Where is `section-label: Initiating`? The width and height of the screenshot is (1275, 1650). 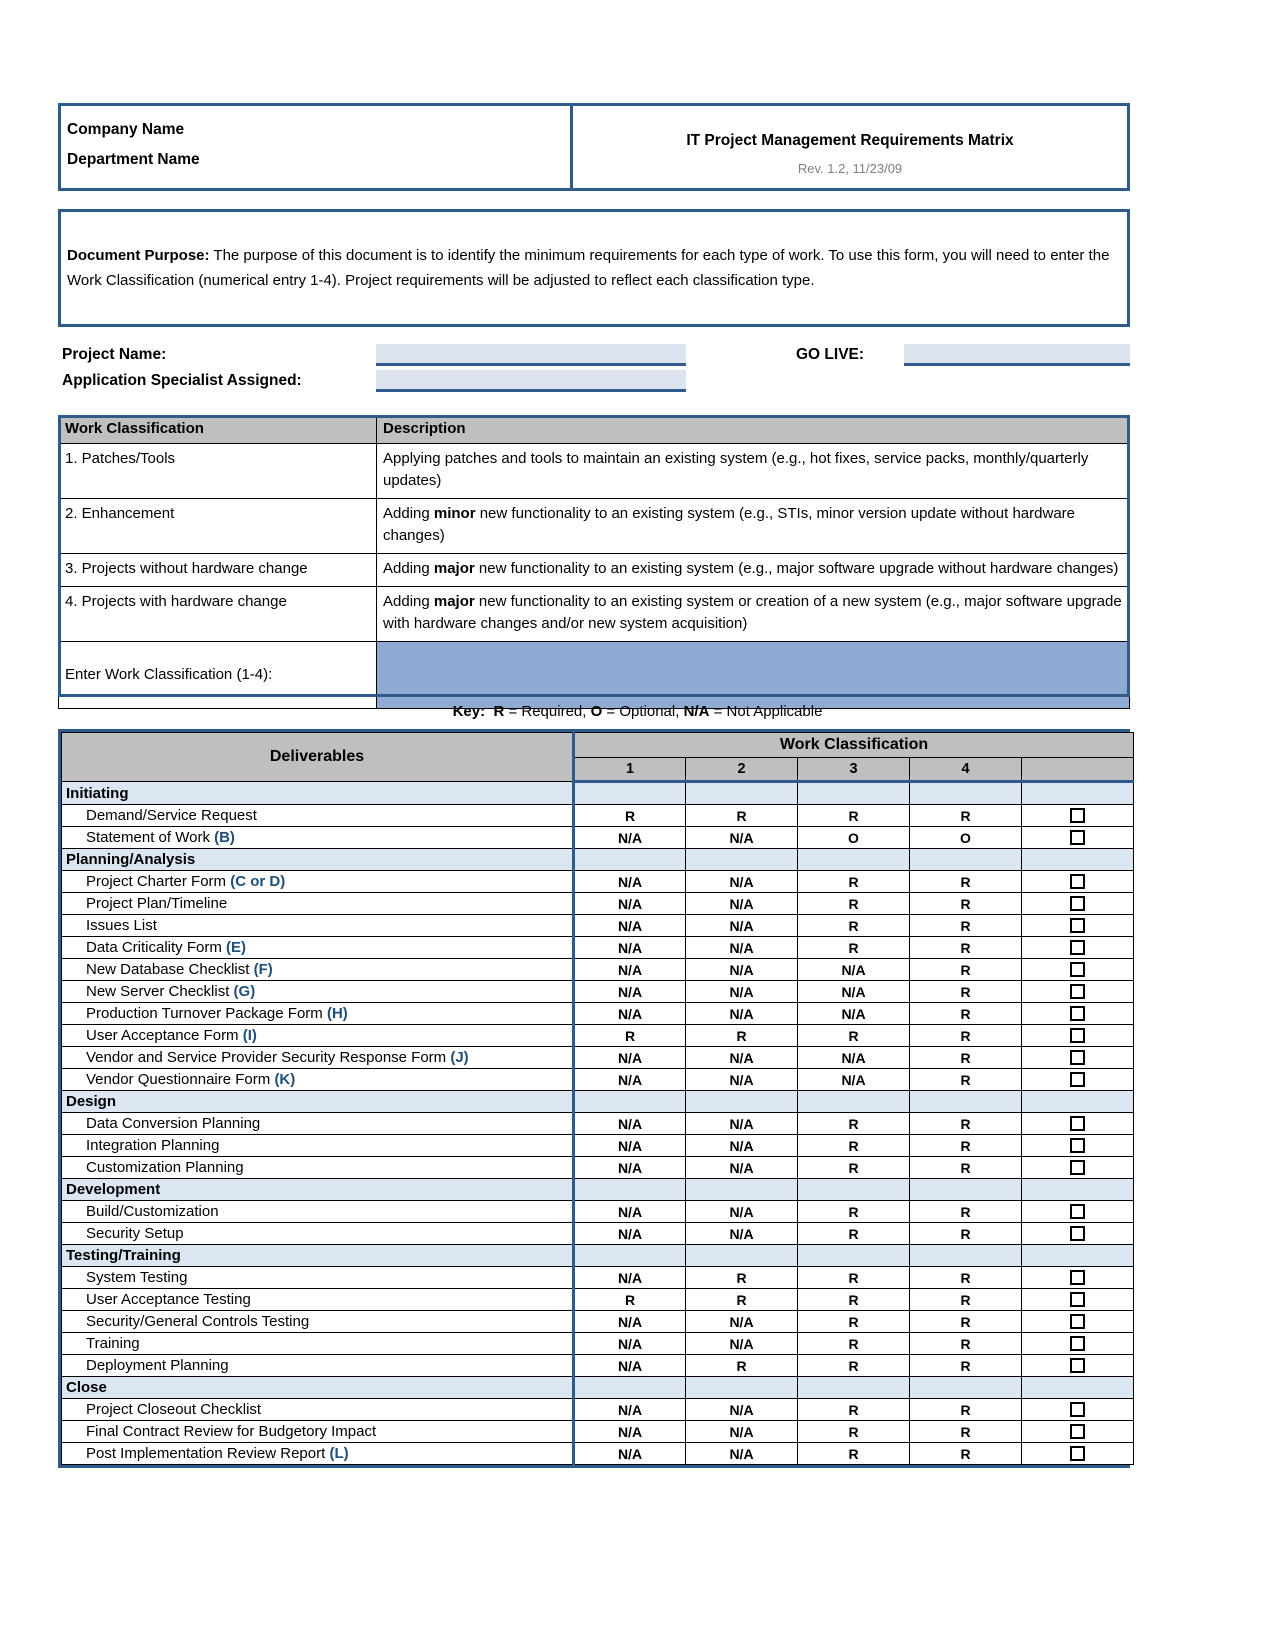
section-label: Initiating is located at coordinates (318, 793).